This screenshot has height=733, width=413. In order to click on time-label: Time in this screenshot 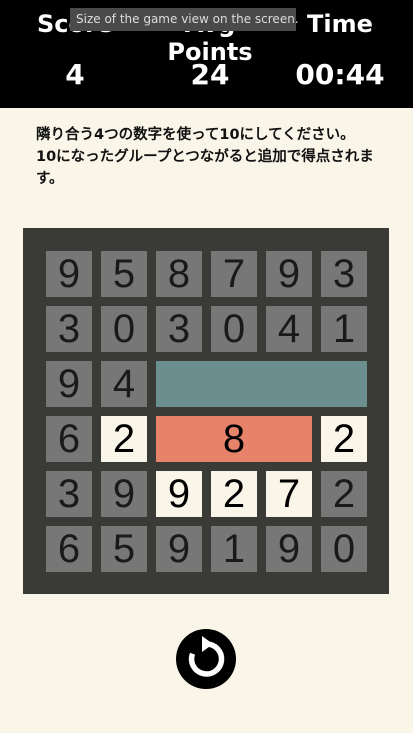, I will do `click(340, 24)`.